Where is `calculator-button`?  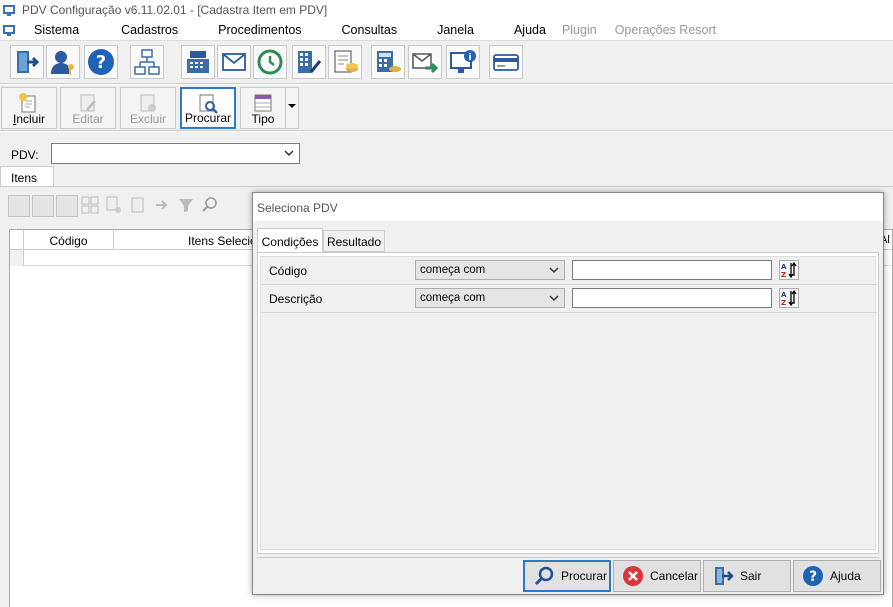 calculator-button is located at coordinates (388, 62).